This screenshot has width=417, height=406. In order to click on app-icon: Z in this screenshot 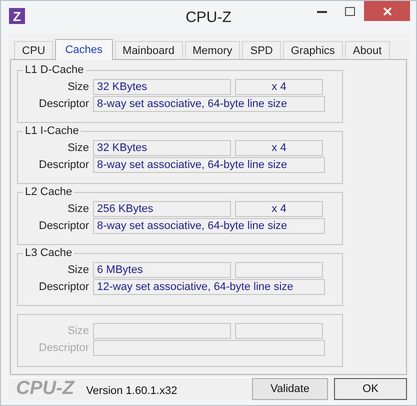, I will do `click(17, 16)`.